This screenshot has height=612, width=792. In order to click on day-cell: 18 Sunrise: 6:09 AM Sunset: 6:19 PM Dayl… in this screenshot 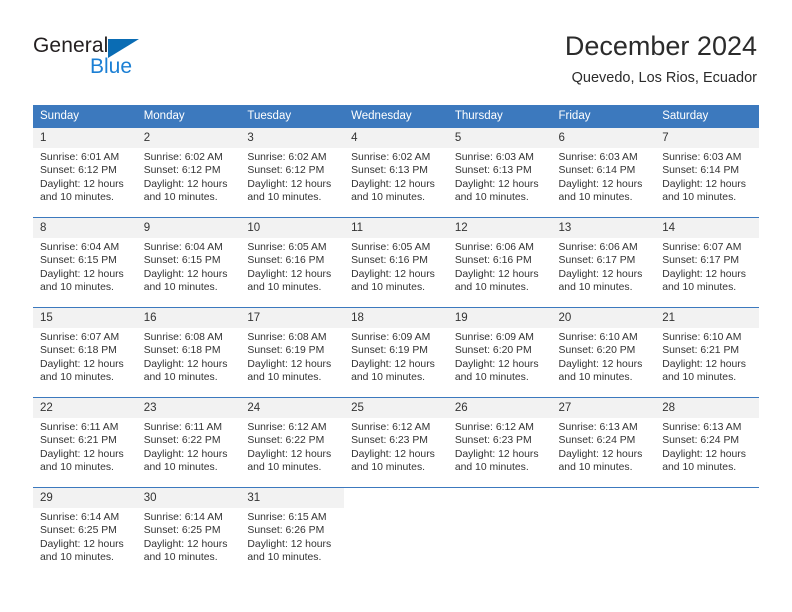, I will do `click(396, 352)`.